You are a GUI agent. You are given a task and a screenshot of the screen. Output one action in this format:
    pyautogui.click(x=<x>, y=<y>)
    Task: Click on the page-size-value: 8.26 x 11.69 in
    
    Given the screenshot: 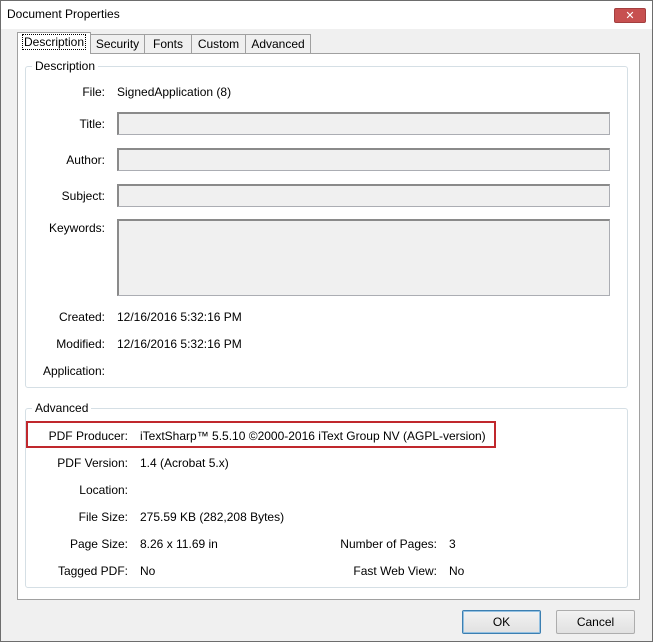 What is the action you would take?
    pyautogui.click(x=179, y=544)
    